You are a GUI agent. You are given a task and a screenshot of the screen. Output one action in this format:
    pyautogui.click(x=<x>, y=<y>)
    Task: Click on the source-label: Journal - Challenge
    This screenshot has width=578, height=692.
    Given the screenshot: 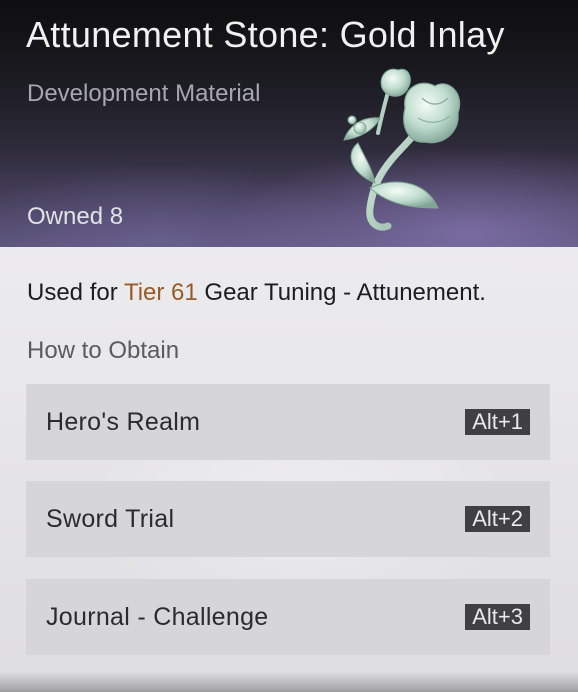 What is the action you would take?
    pyautogui.click(x=157, y=617)
    